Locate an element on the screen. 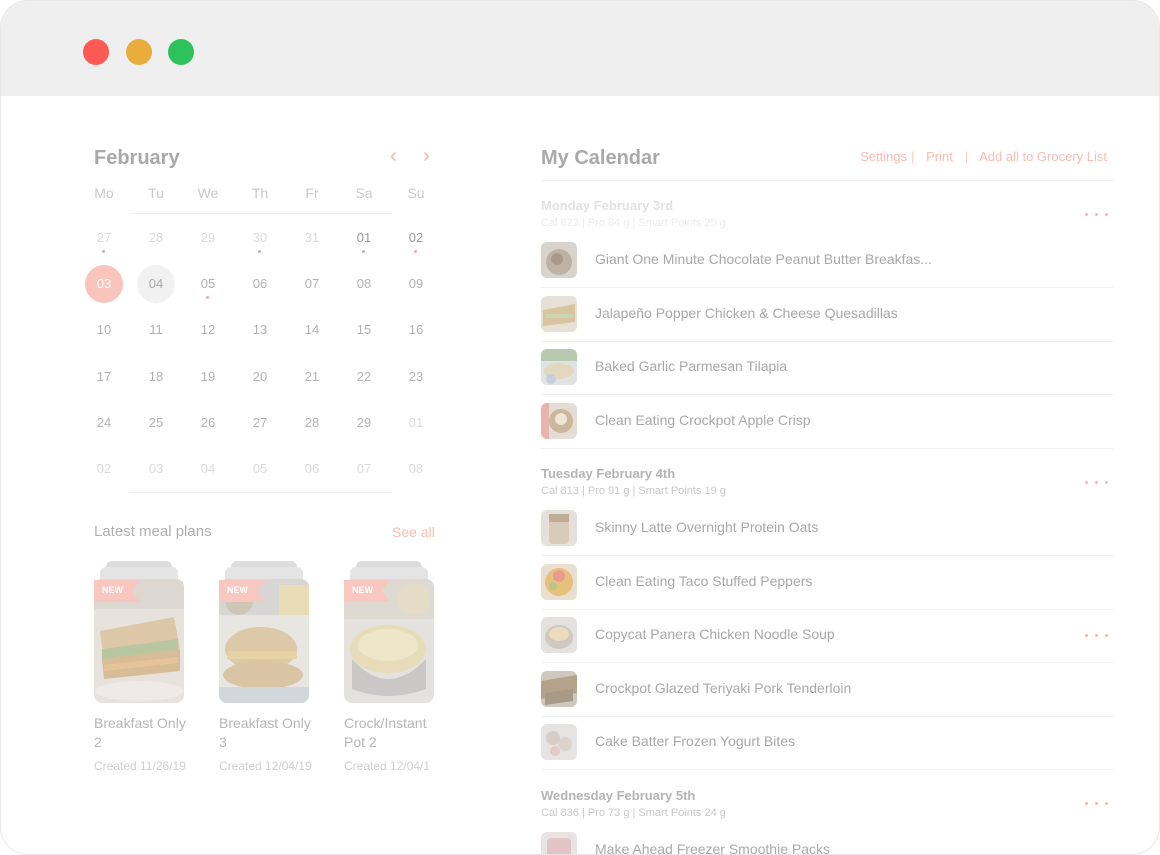  month-title: February is located at coordinates (137, 158).